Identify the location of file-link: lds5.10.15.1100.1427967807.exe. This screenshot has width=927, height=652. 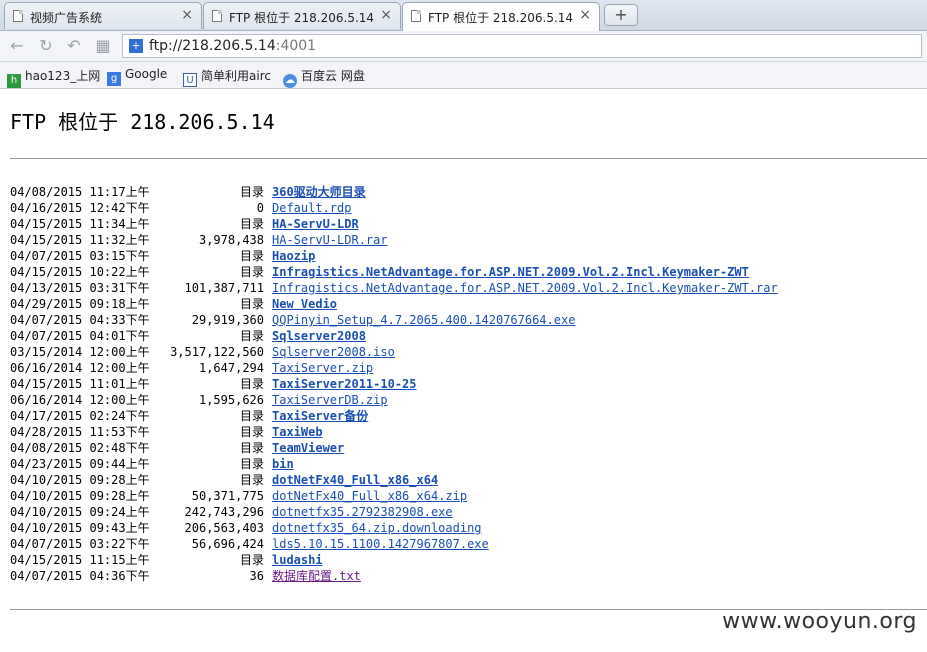
(380, 544).